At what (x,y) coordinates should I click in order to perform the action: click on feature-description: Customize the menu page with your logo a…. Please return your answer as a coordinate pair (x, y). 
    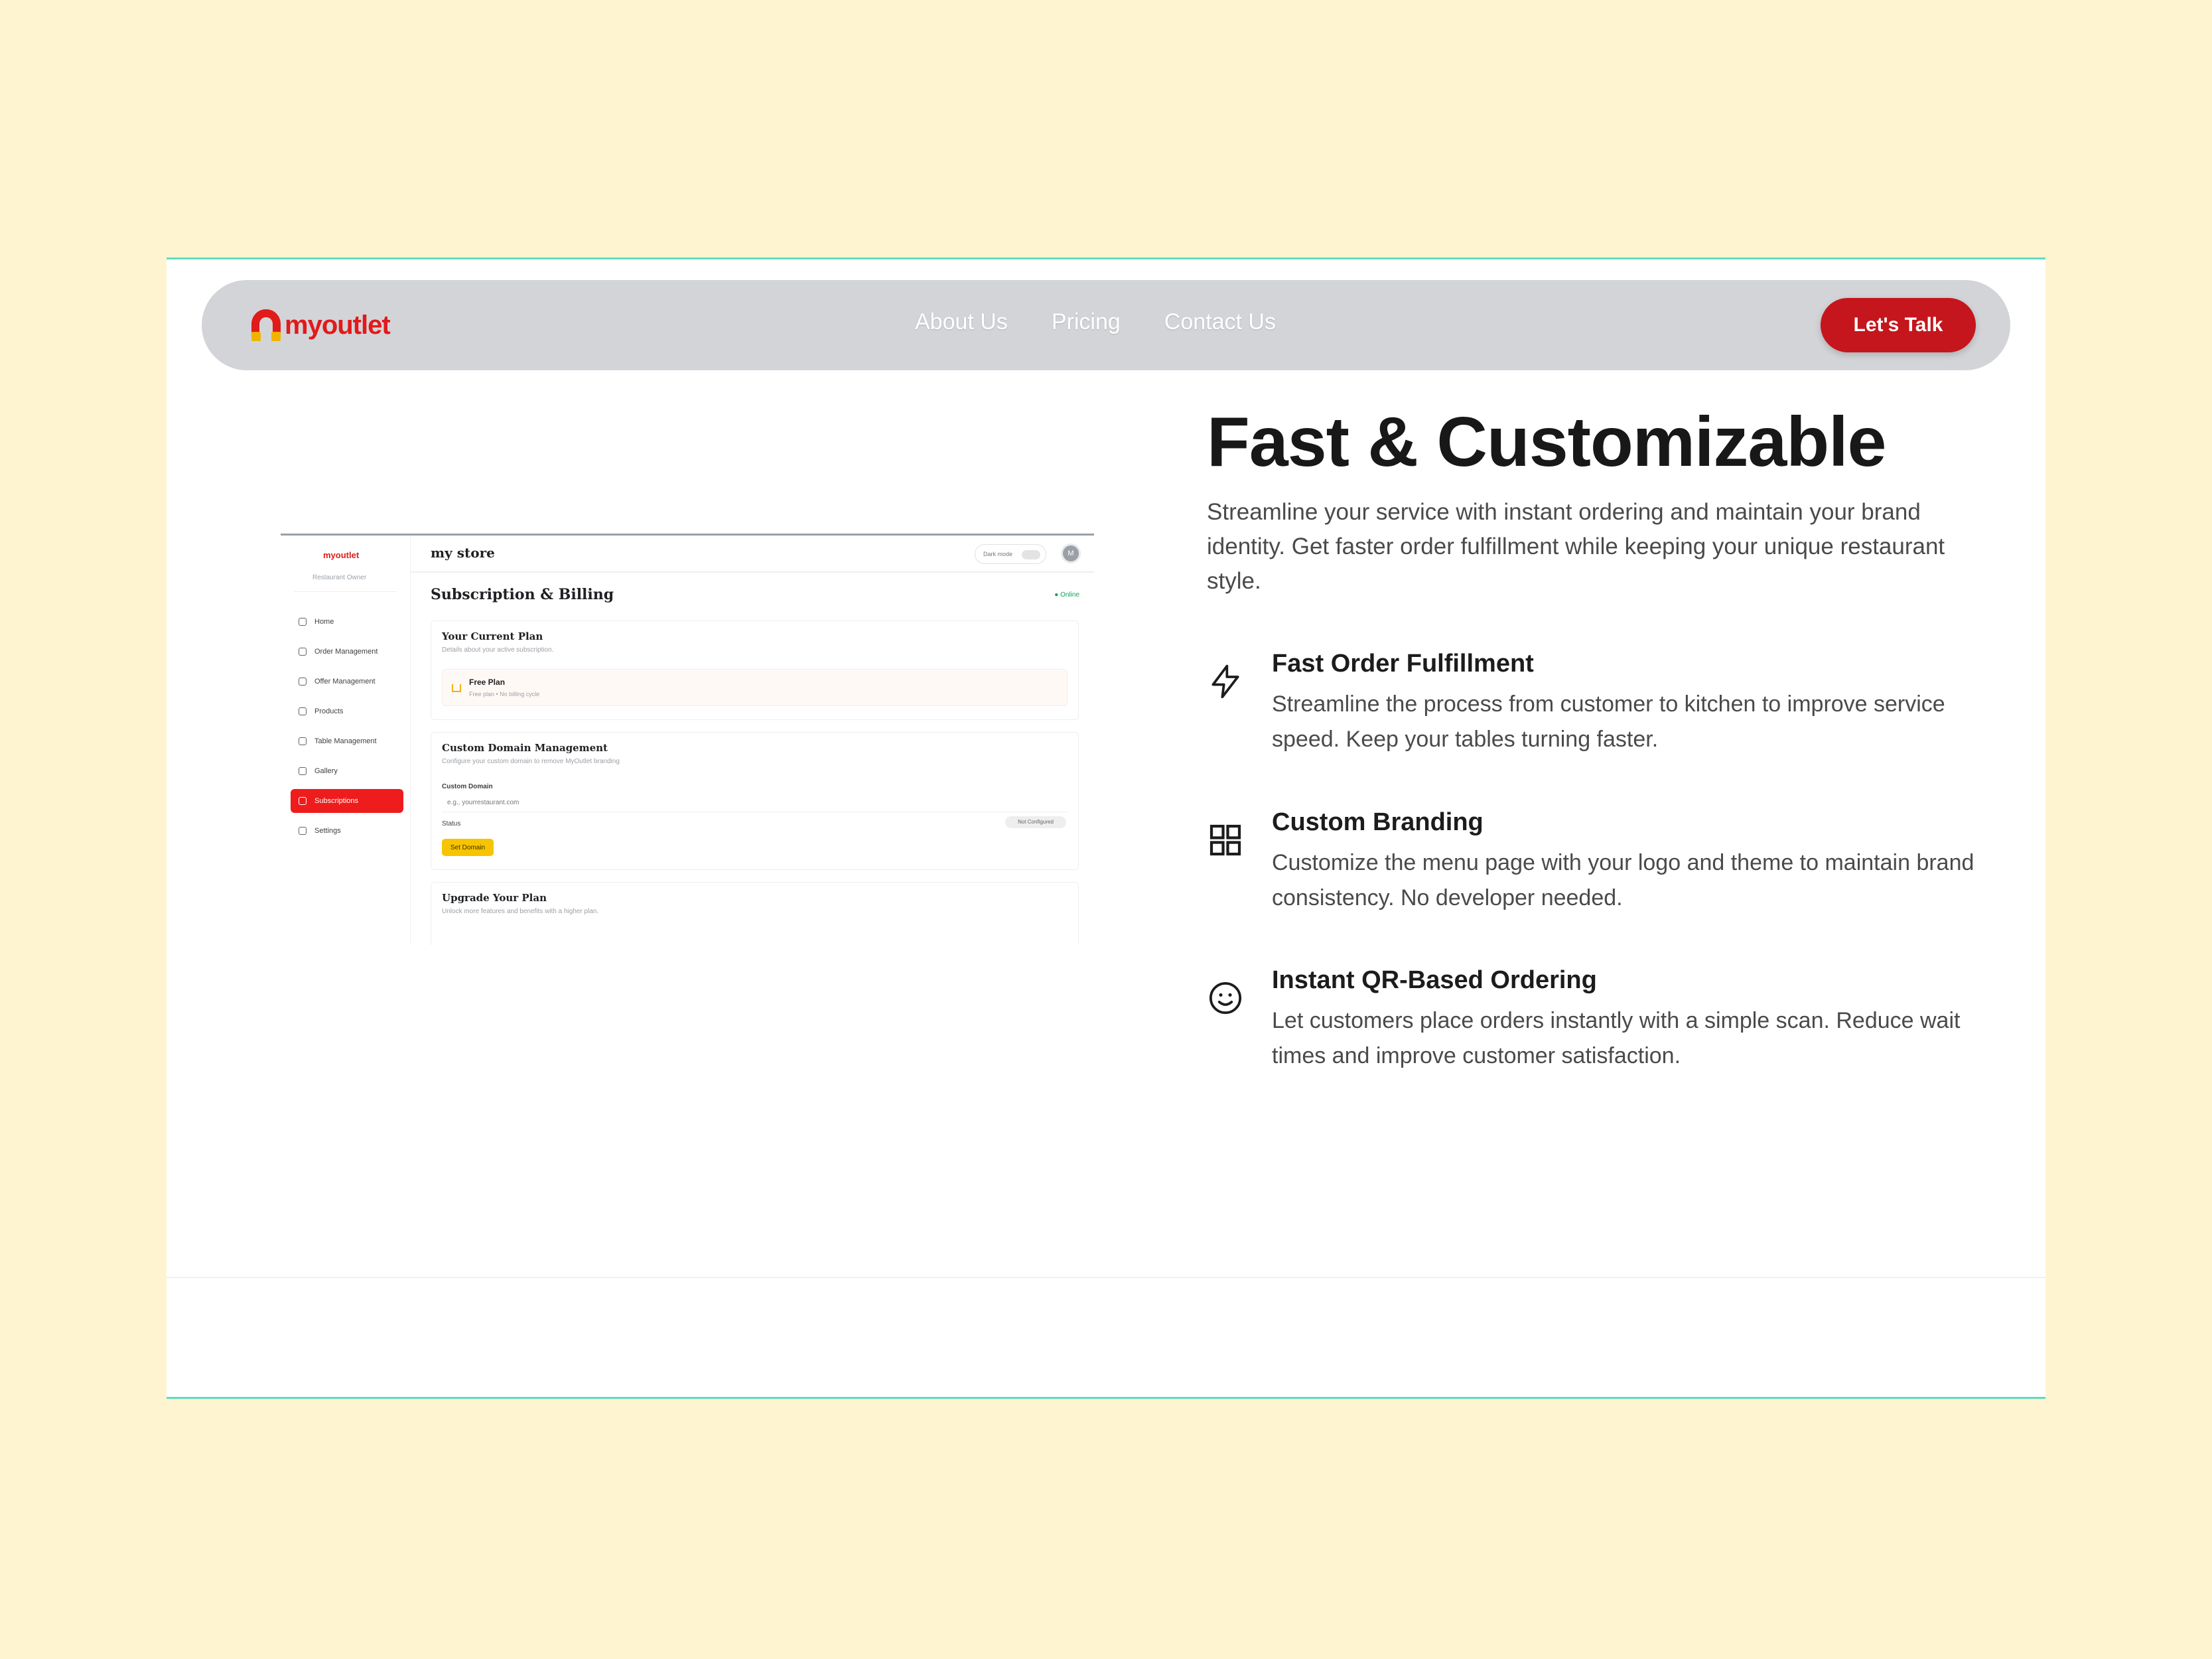
    Looking at the image, I should click on (1623, 880).